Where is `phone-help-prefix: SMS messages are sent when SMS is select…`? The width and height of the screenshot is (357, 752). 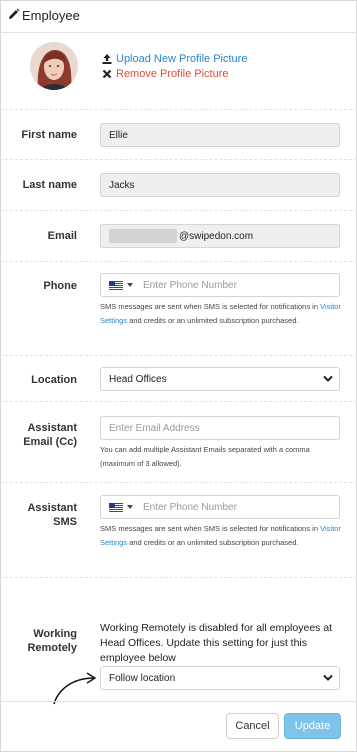 phone-help-prefix: SMS messages are sent when SMS is select… is located at coordinates (209, 306).